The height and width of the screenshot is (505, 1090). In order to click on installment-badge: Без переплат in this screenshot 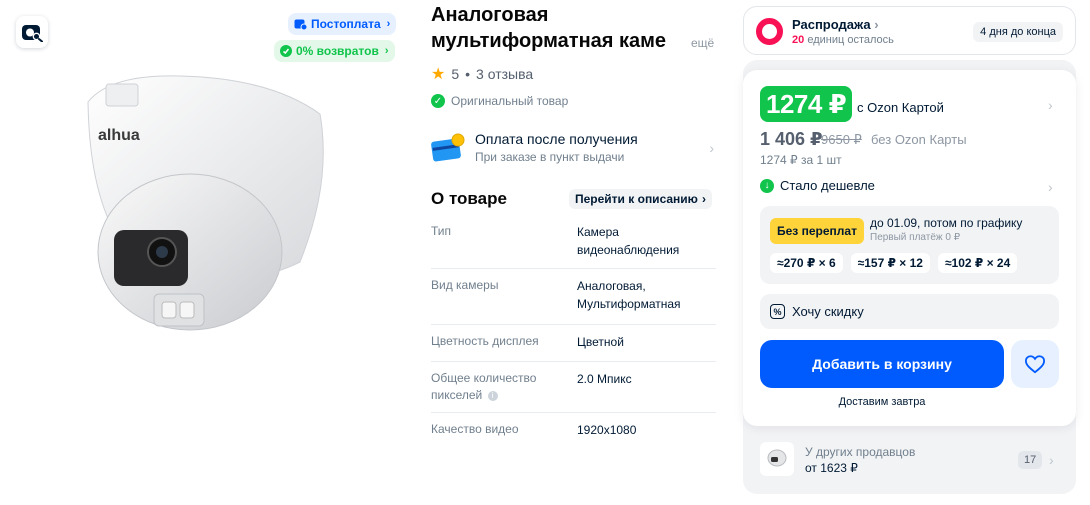, I will do `click(817, 231)`.